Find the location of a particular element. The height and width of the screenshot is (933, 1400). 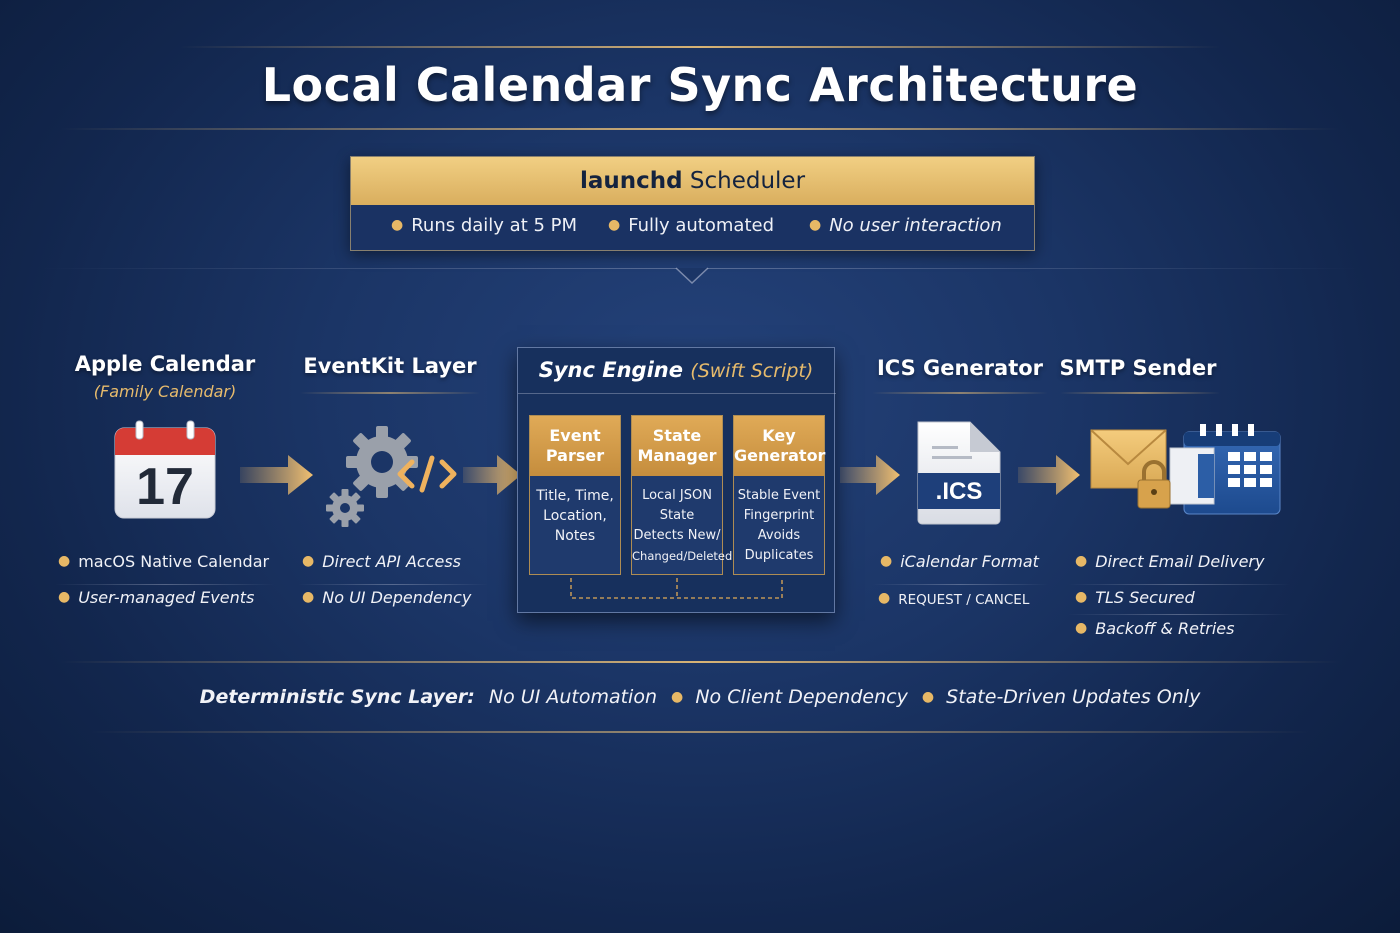

footer-bottom-rule is located at coordinates (700, 732).